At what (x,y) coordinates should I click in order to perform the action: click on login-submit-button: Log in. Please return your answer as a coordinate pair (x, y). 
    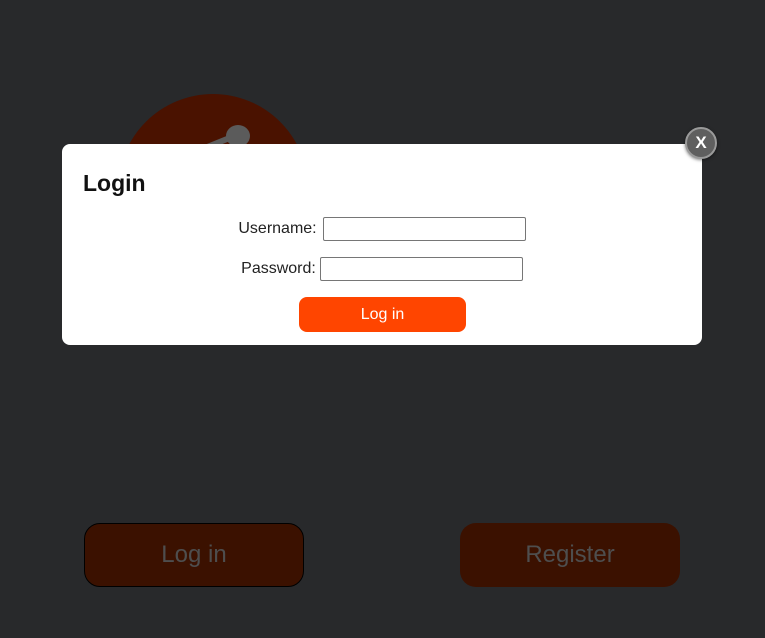
    Looking at the image, I should click on (382, 314).